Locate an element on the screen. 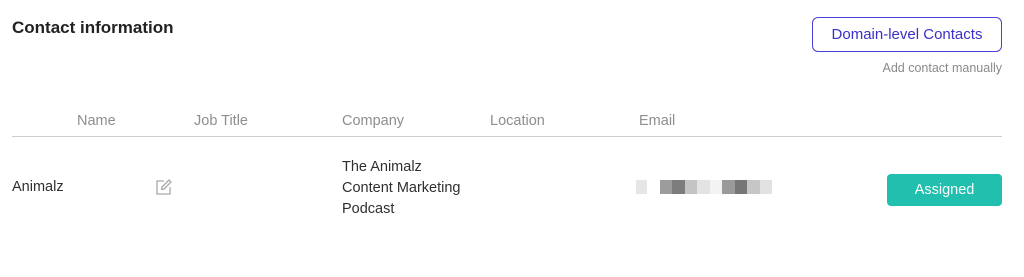 The height and width of the screenshot is (277, 1024). add-contact-manually-link: Add contact manually is located at coordinates (942, 68).